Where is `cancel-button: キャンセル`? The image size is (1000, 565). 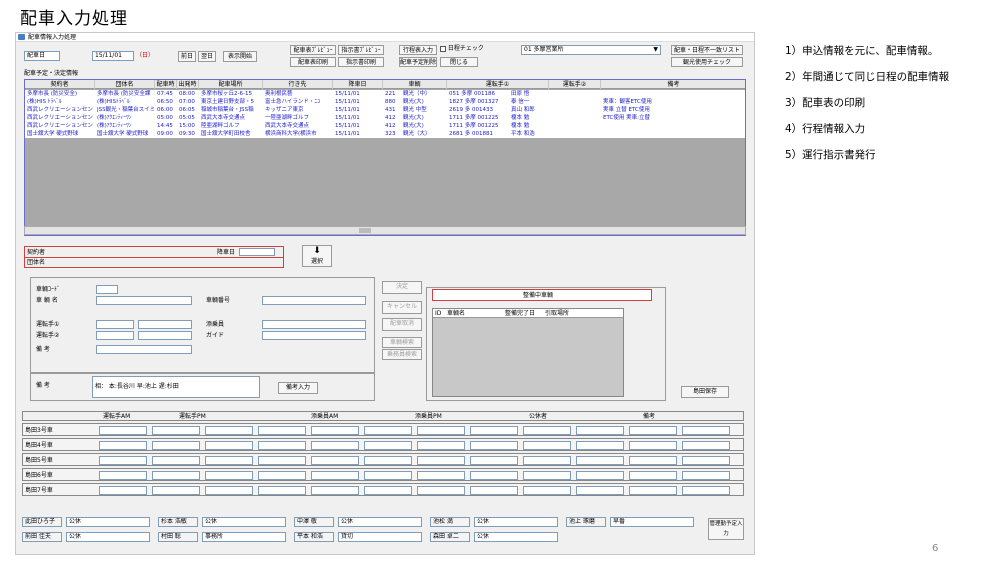 cancel-button: キャンセル is located at coordinates (402, 307).